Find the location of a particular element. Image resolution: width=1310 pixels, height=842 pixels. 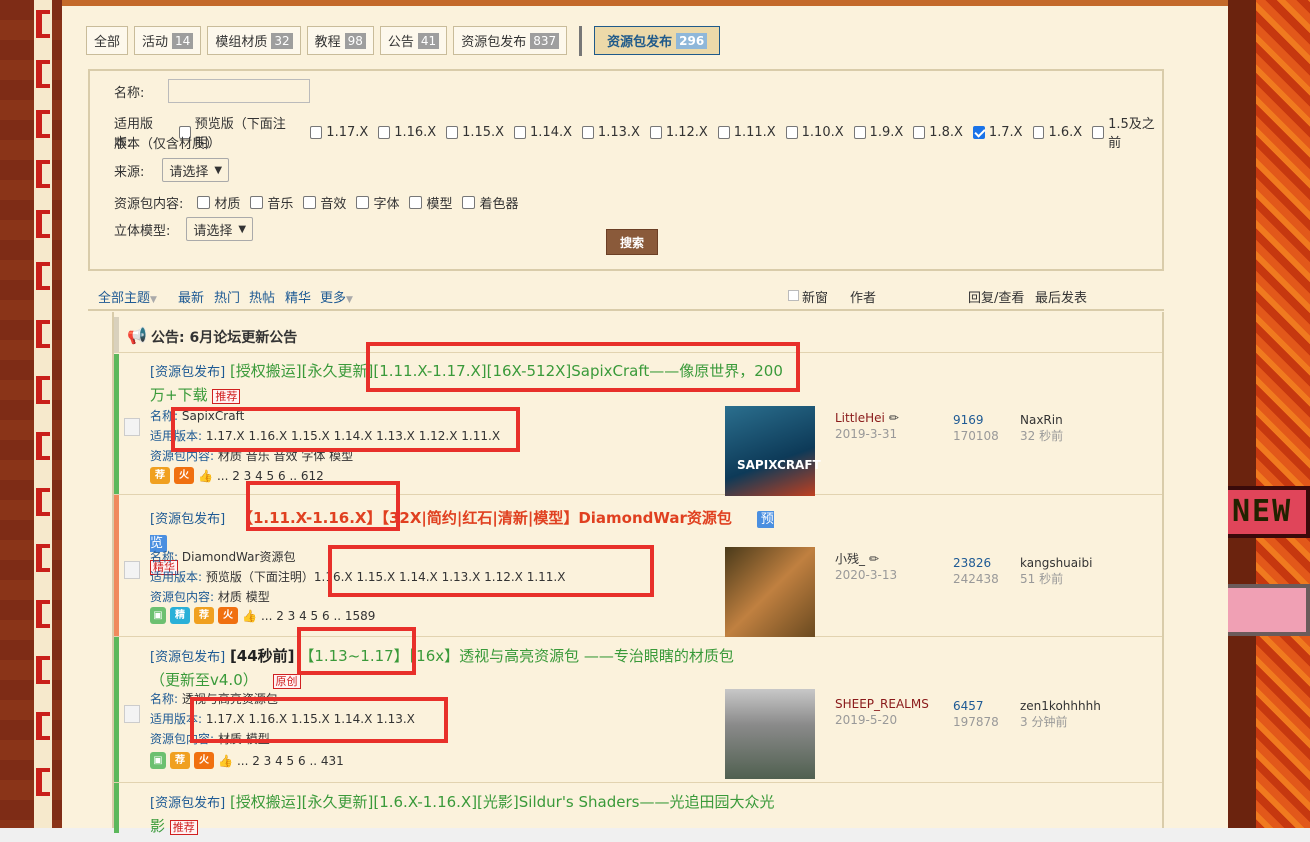

thread-icons: ▣ 精 荐 火 👍 ... 2 3 4 5 6 .. 1589 is located at coordinates (262, 615).